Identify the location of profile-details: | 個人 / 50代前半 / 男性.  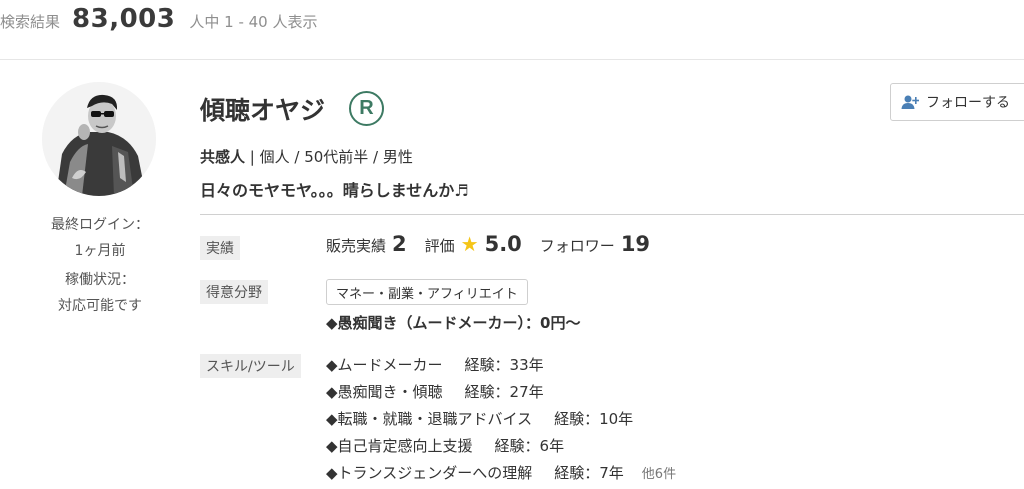
(329, 157).